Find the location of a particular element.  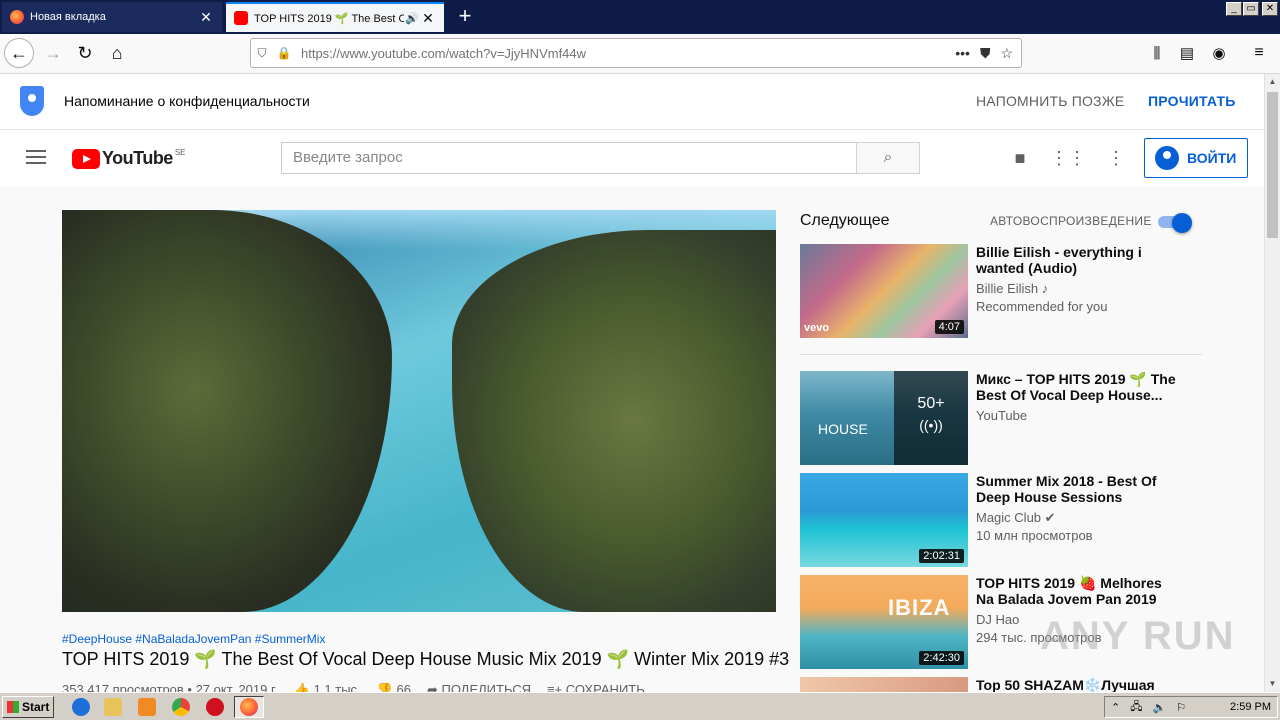

minimize-button: _ is located at coordinates (1234, 9).